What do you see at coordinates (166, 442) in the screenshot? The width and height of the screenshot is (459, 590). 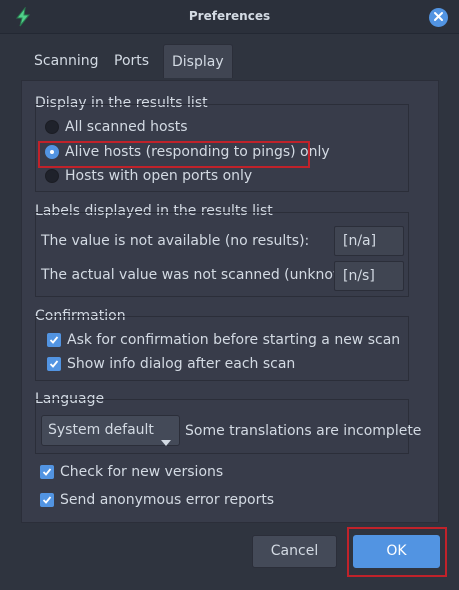 I see `chevron-down-icon` at bounding box center [166, 442].